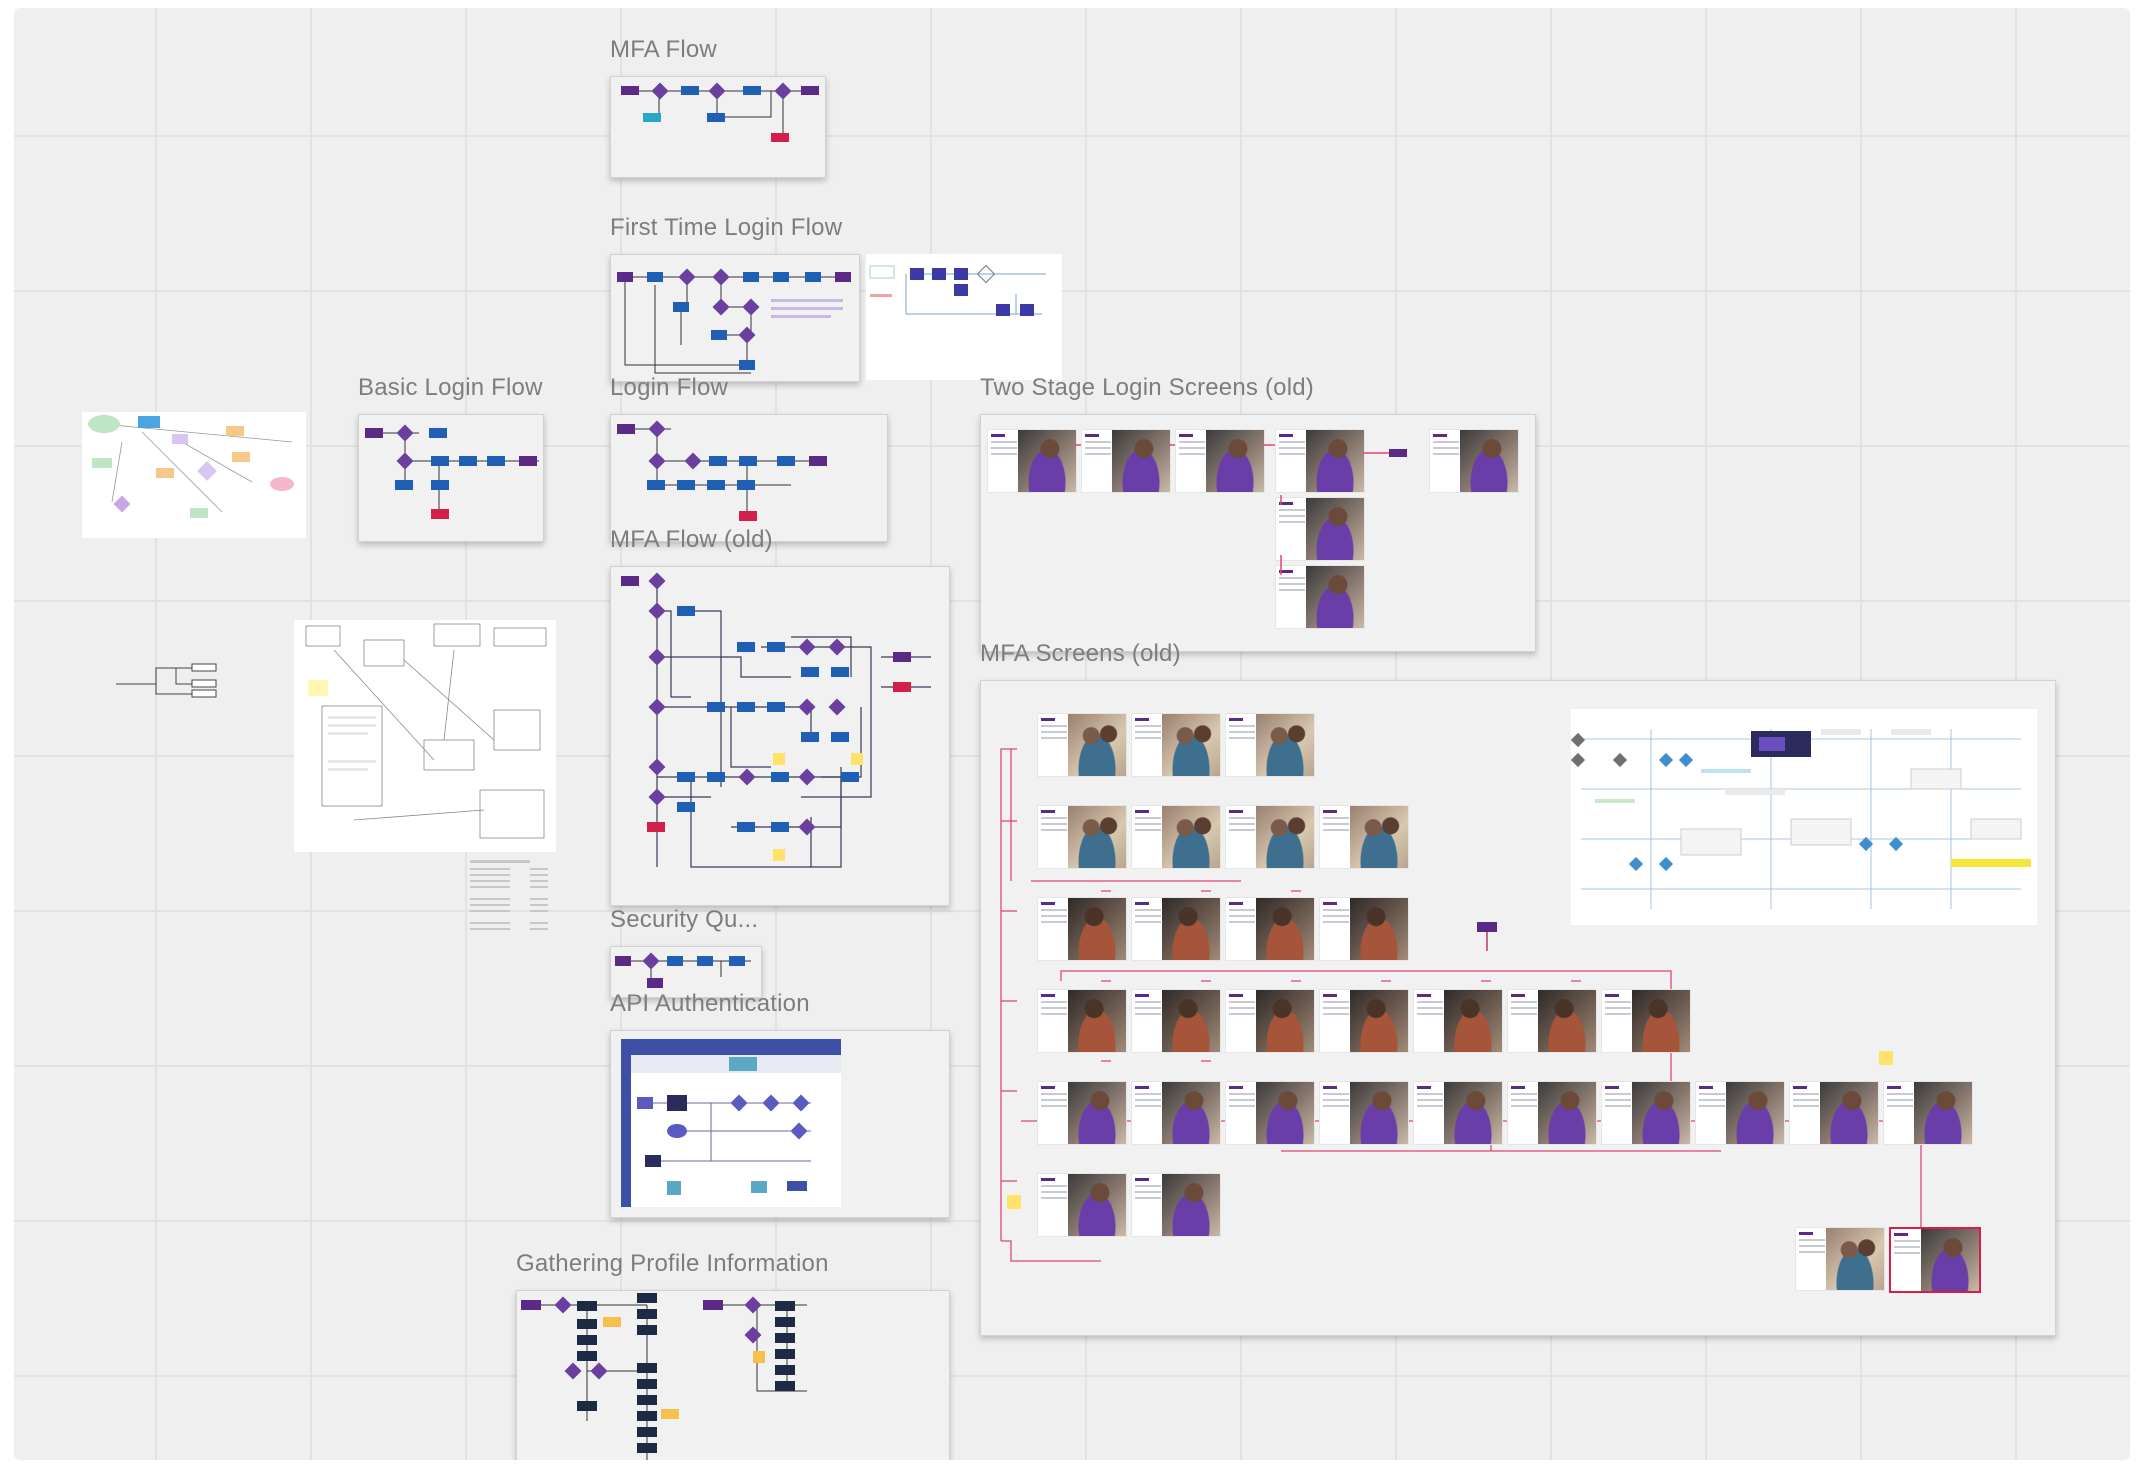 The image size is (2144, 1472). I want to click on flow-diagram-sketch, so click(964, 317).